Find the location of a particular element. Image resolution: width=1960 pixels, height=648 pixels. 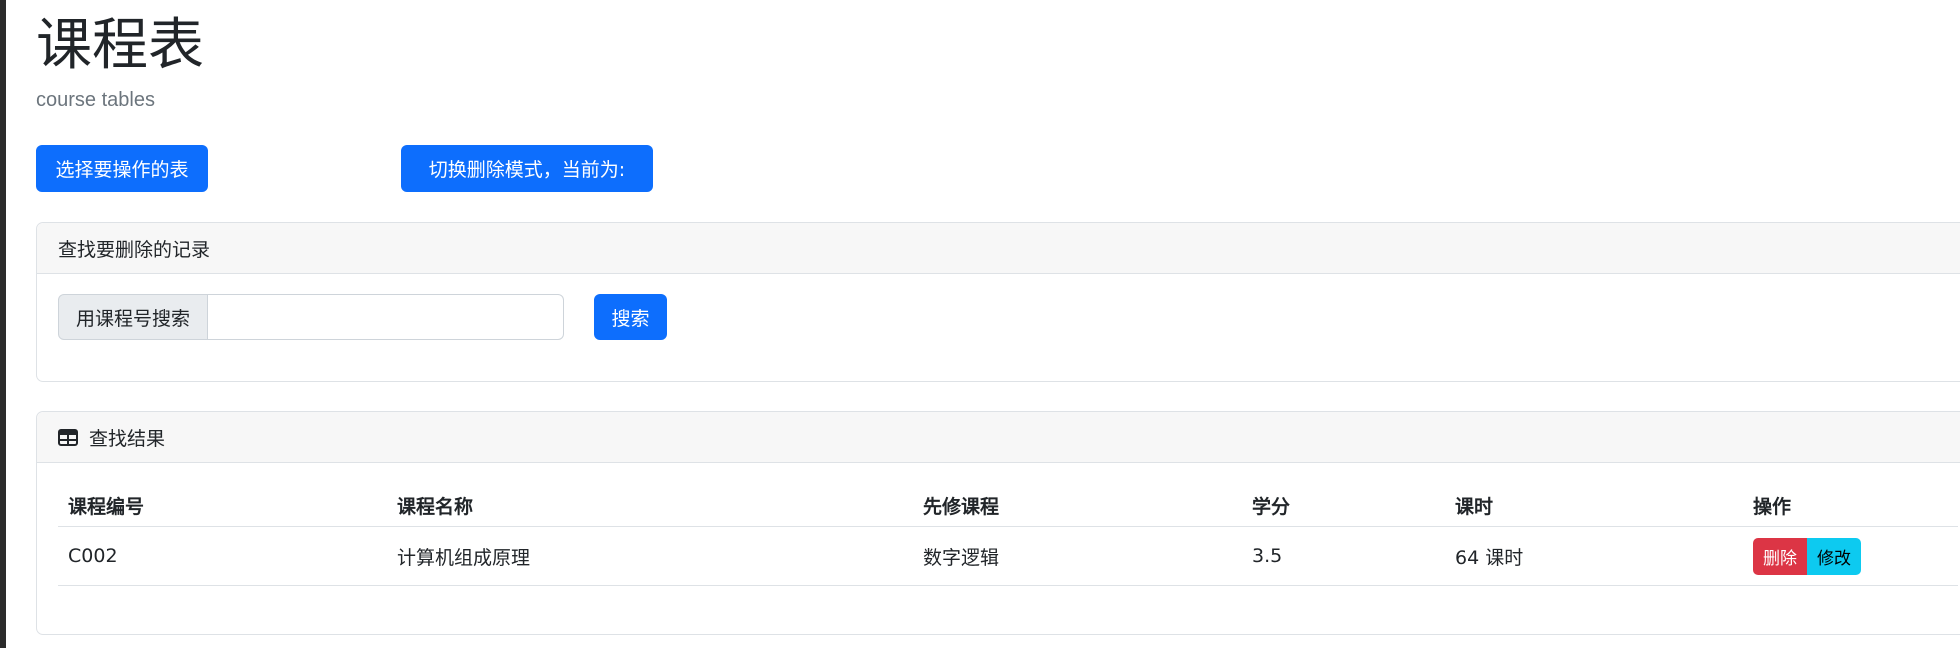

column-header-actions: 操作 is located at coordinates (1850, 505).